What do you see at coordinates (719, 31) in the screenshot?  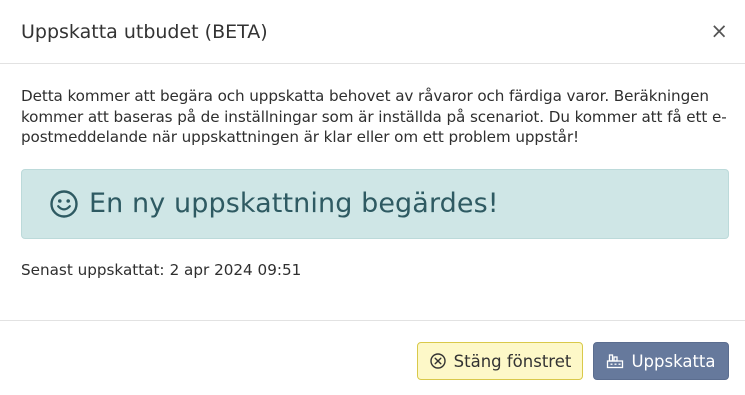 I see `close-icon: ×` at bounding box center [719, 31].